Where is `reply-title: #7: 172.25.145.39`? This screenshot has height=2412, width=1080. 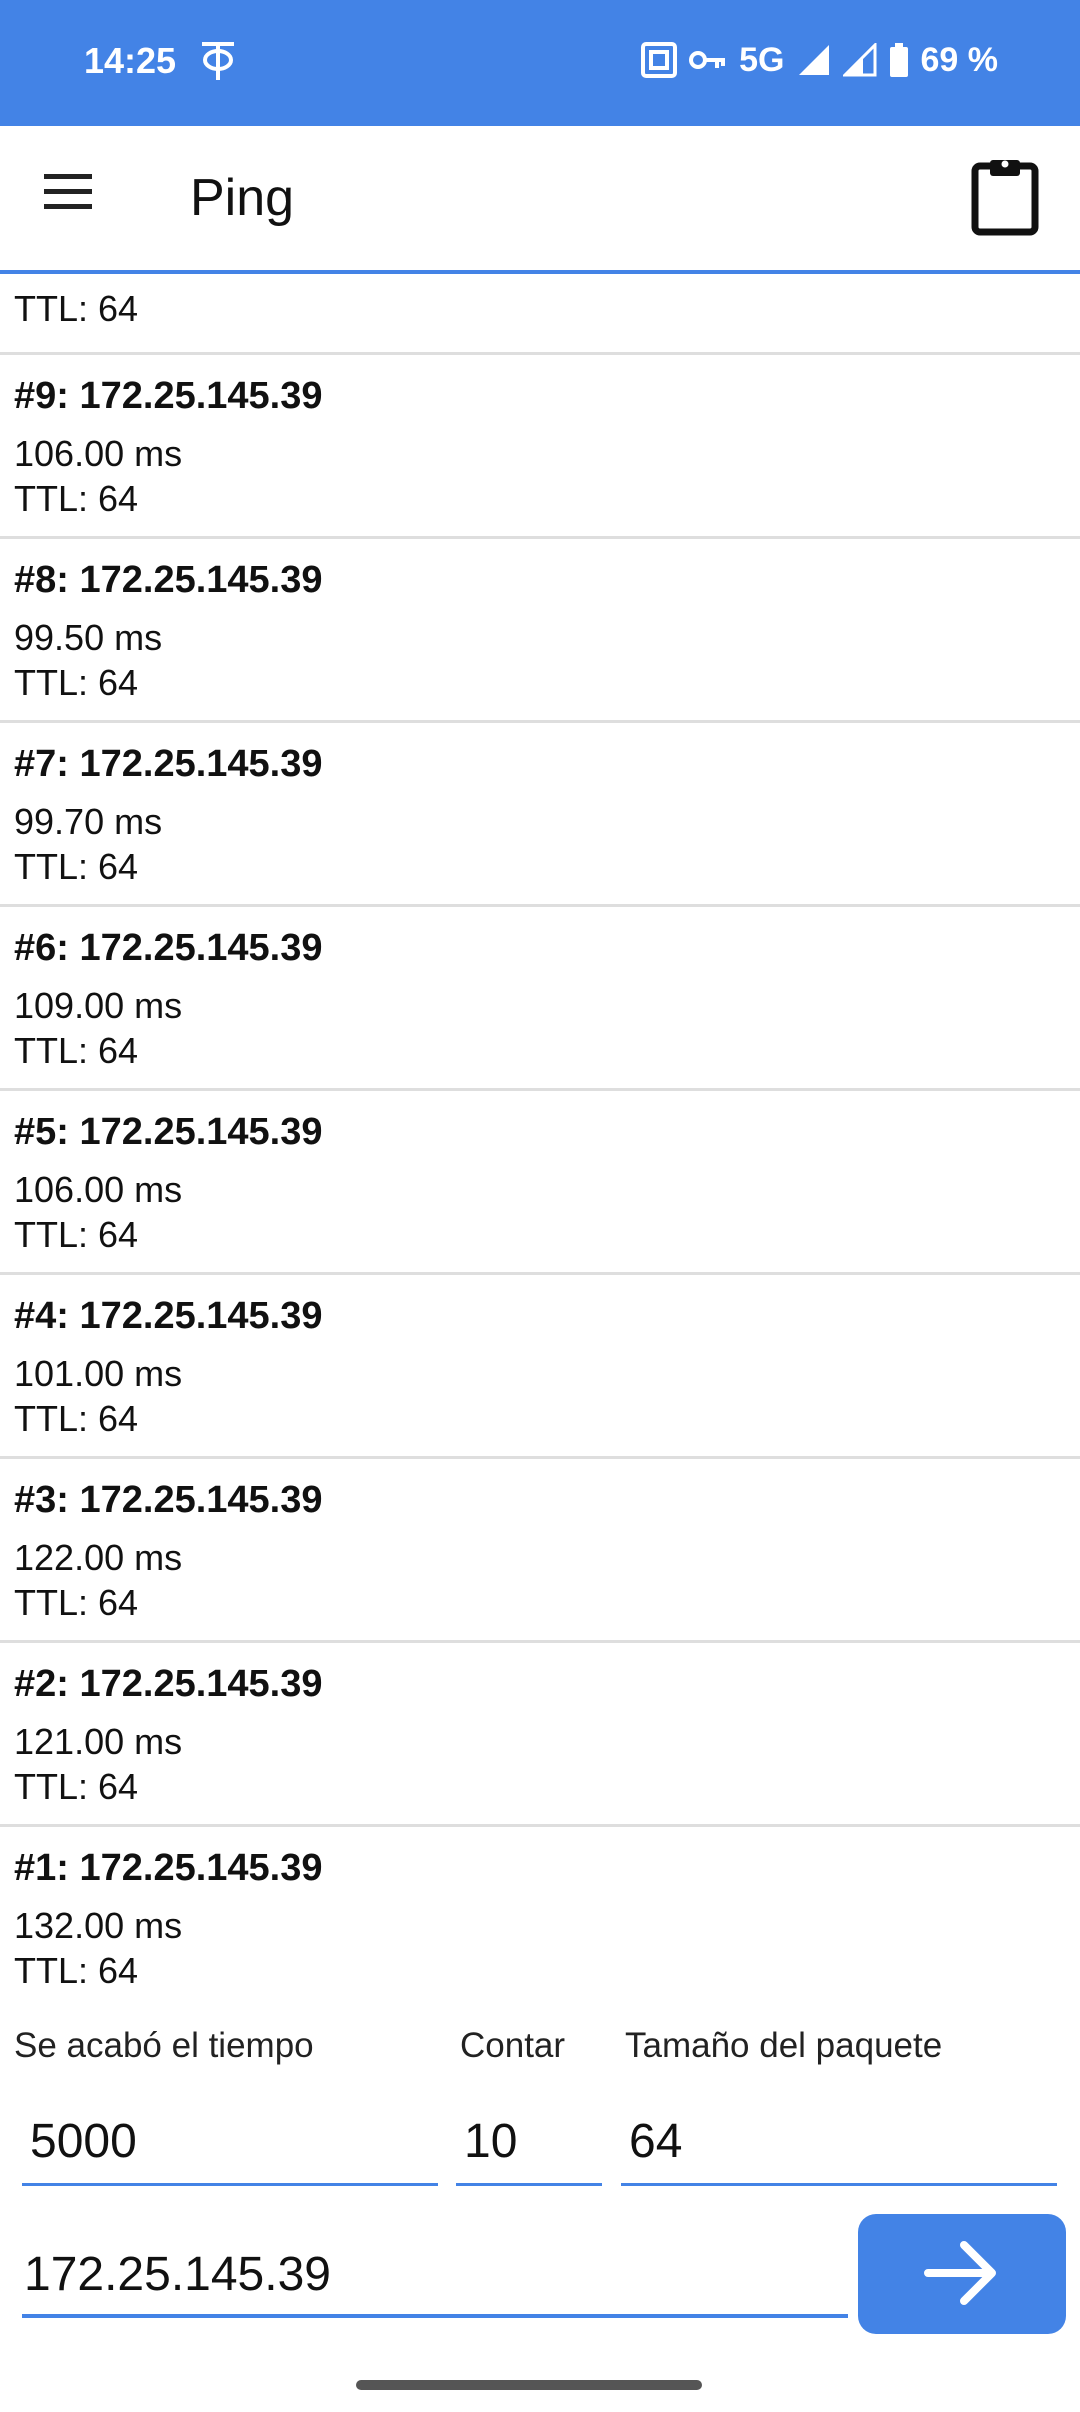 reply-title: #7: 172.25.145.39 is located at coordinates (168, 764).